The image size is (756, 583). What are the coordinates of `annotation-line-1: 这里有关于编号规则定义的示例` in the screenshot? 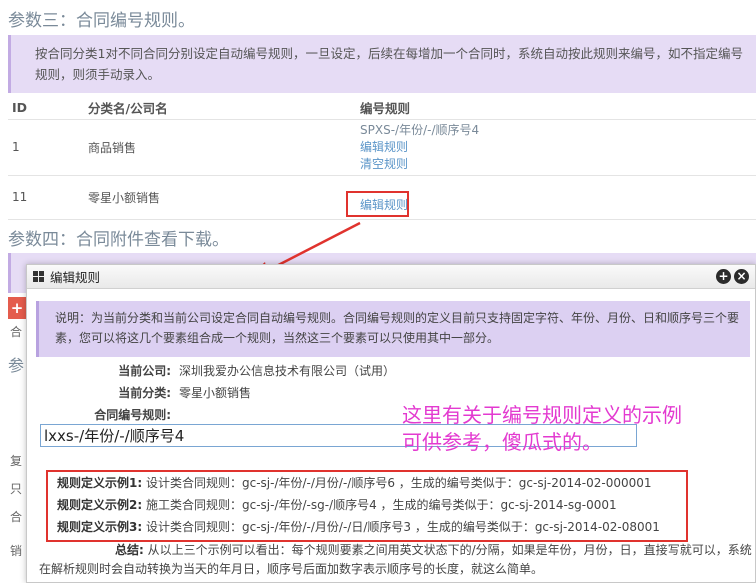 It's located at (542, 415).